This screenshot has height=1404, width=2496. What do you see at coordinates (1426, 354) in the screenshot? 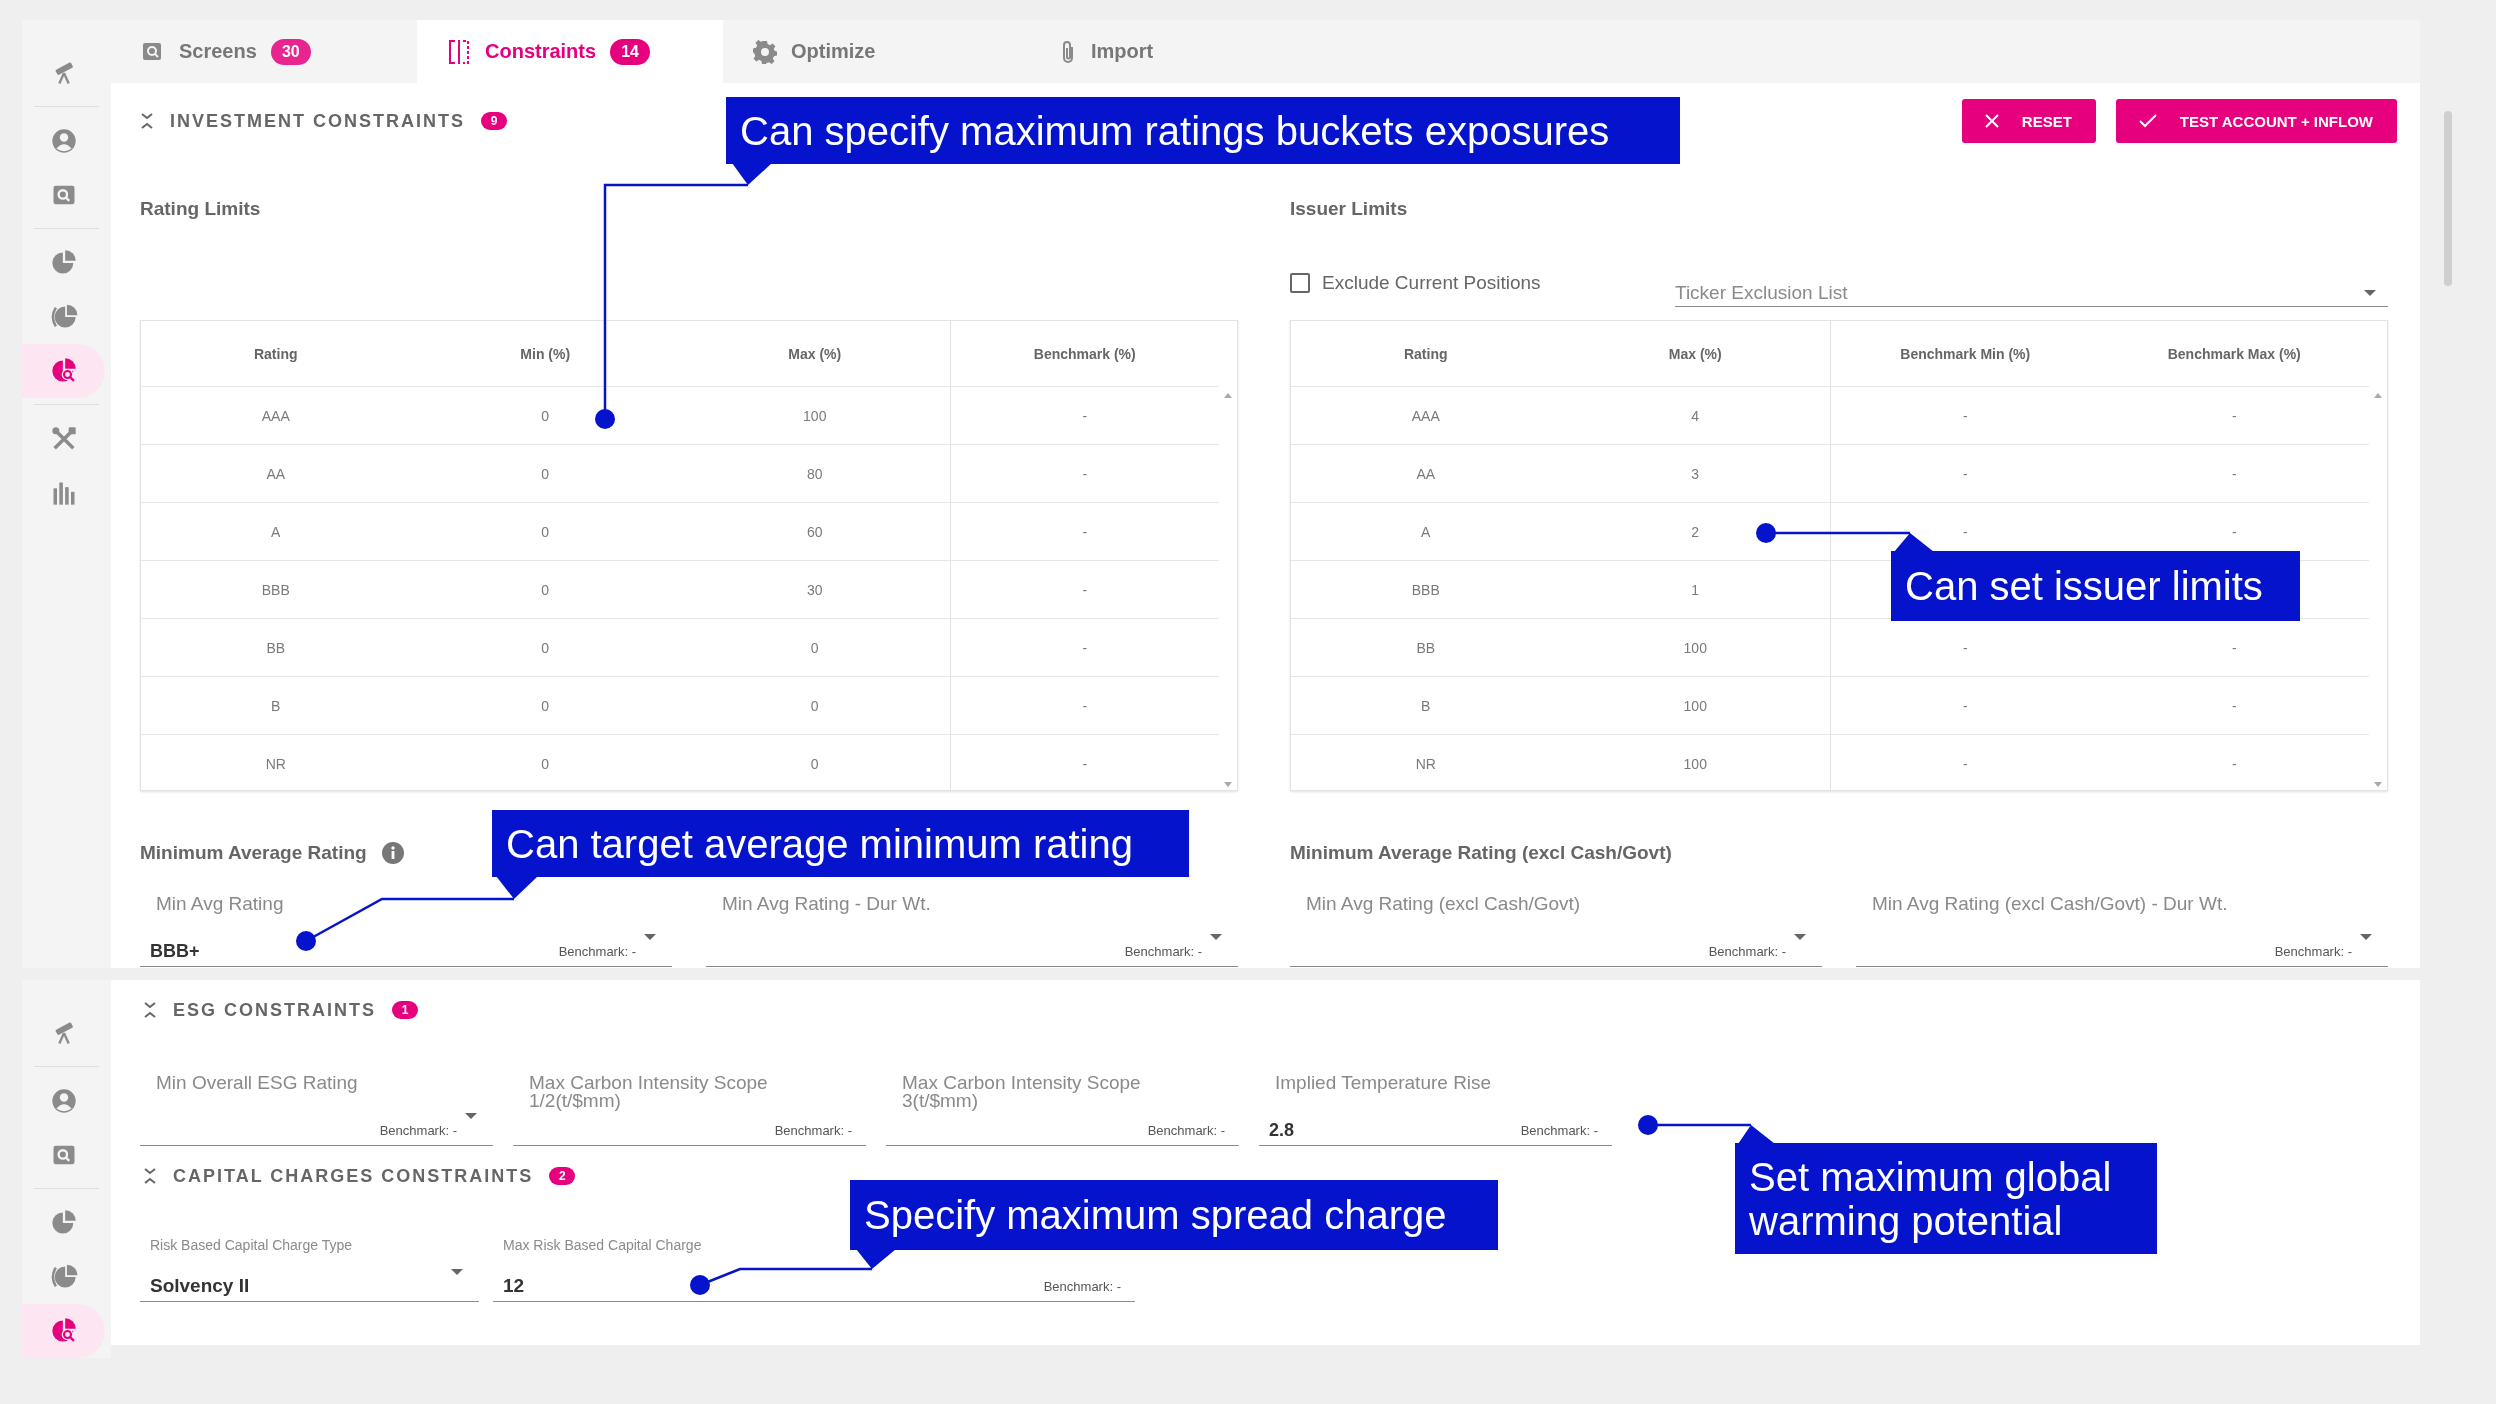
I see `column-header: Rating` at bounding box center [1426, 354].